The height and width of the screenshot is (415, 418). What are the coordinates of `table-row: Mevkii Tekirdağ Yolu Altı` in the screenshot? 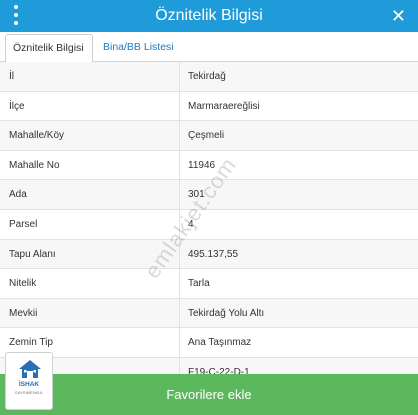 It's located at (209, 313).